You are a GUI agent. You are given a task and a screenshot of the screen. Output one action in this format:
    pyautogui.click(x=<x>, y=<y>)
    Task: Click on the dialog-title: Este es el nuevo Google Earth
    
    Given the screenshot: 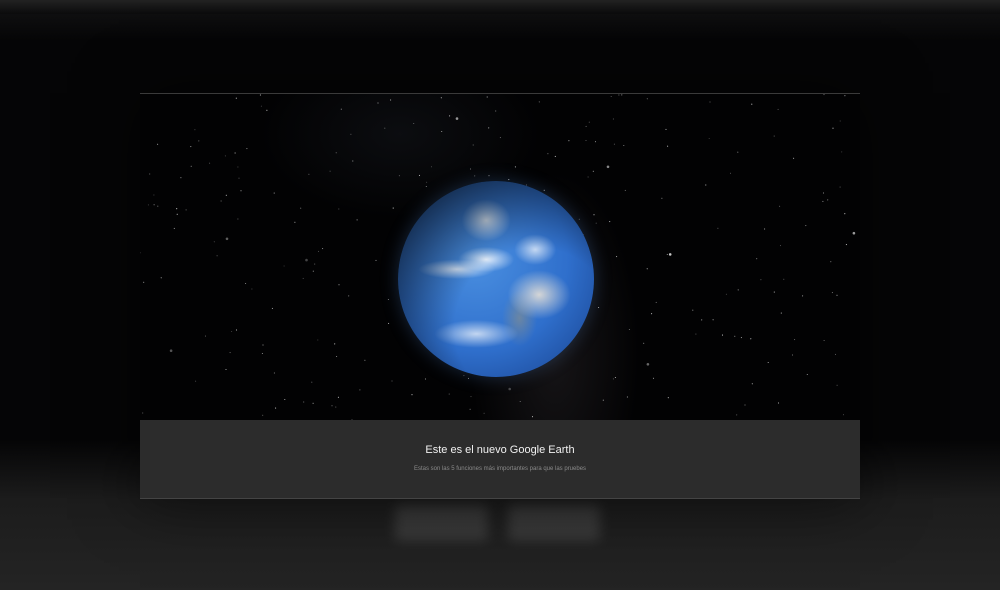 What is the action you would take?
    pyautogui.click(x=500, y=450)
    